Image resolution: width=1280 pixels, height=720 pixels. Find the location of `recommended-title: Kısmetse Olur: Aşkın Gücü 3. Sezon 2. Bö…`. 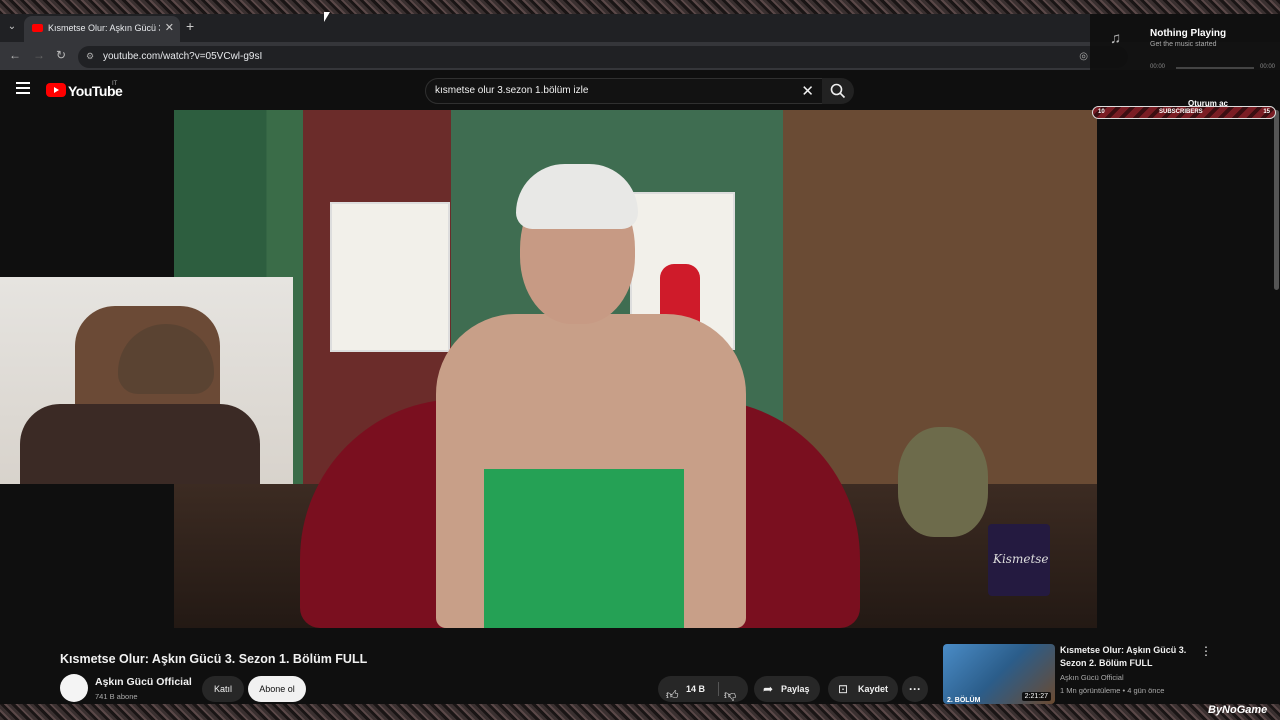

recommended-title: Kısmetse Olur: Aşkın Gücü 3. Sezon 2. Bö… is located at coordinates (1130, 657).